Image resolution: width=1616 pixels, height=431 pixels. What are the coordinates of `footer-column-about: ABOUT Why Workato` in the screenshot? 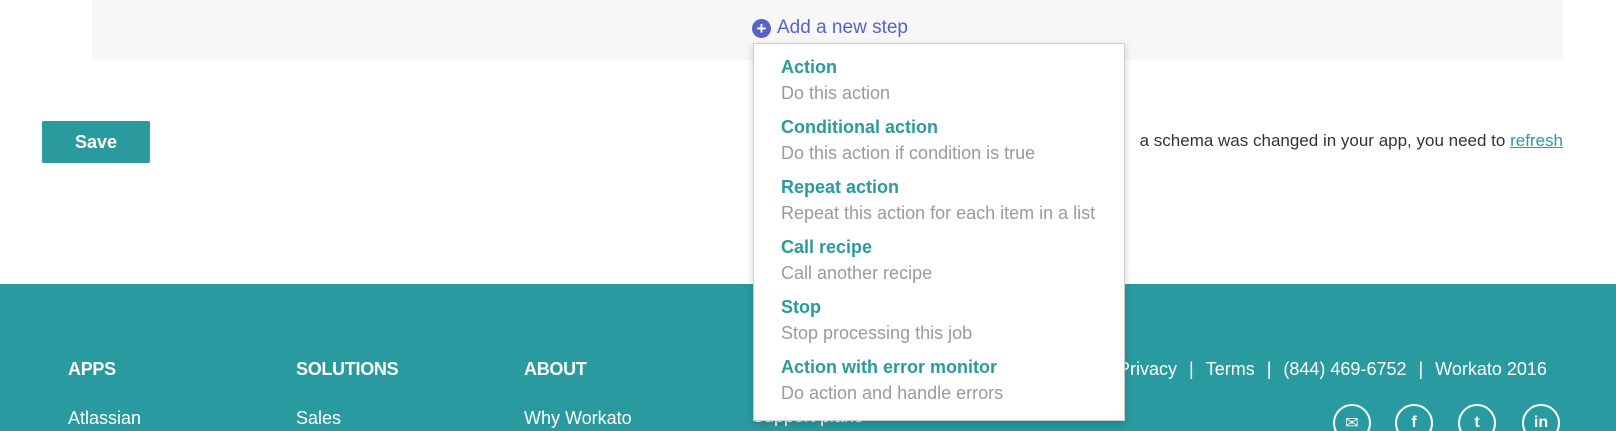 It's located at (578, 394).